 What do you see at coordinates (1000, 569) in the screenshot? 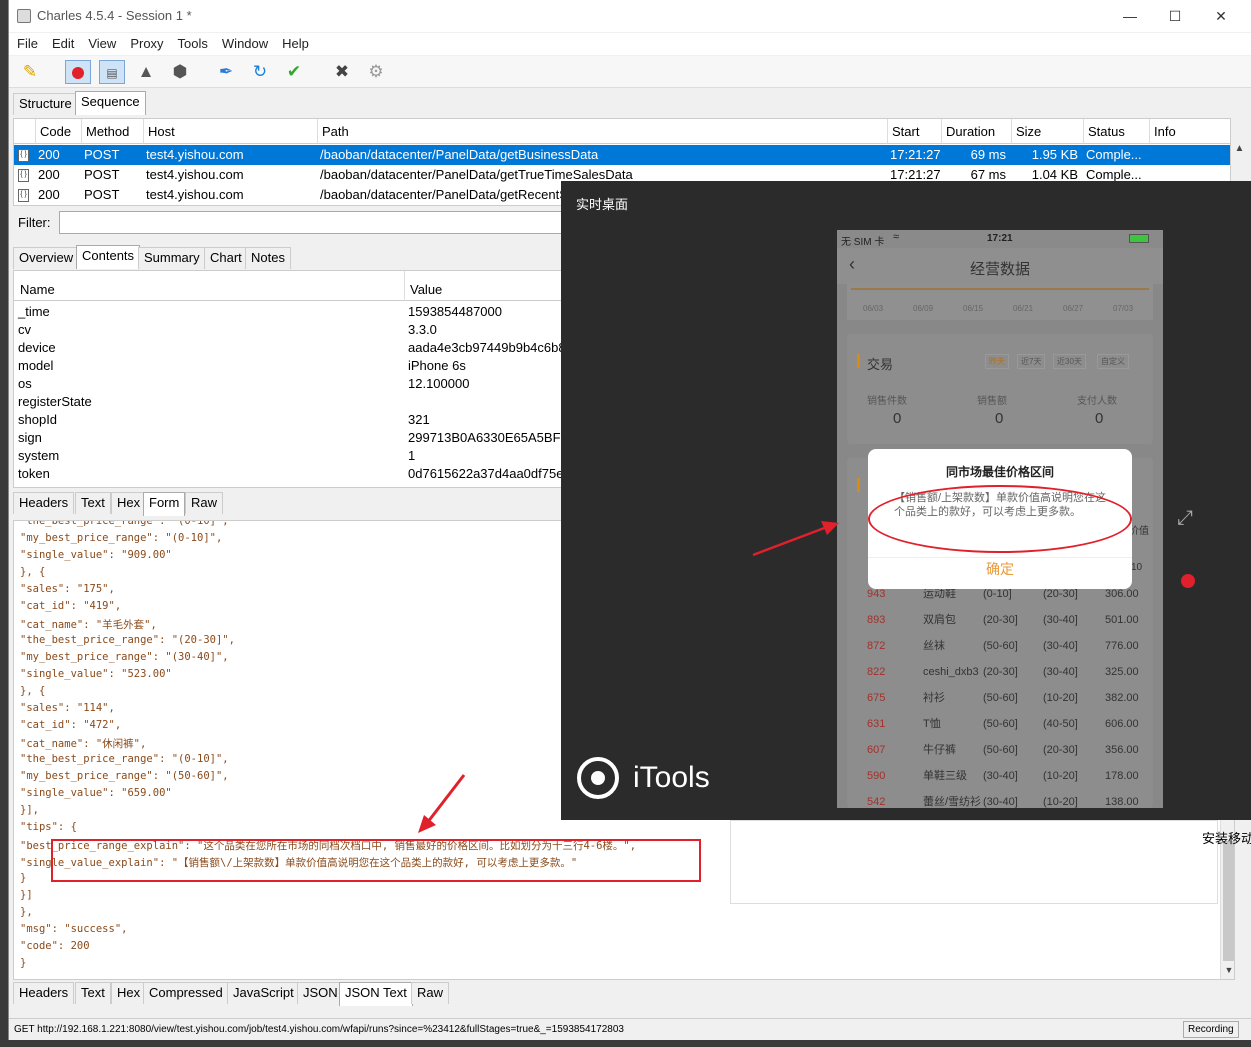
I see `dialog-confirm-button: 确定` at bounding box center [1000, 569].